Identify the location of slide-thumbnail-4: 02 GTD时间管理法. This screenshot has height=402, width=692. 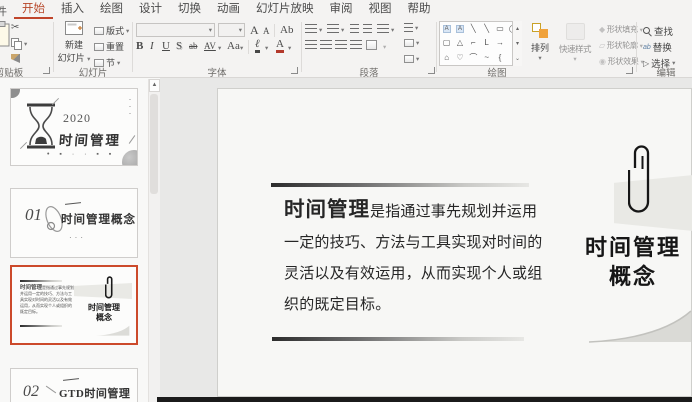
(74, 385).